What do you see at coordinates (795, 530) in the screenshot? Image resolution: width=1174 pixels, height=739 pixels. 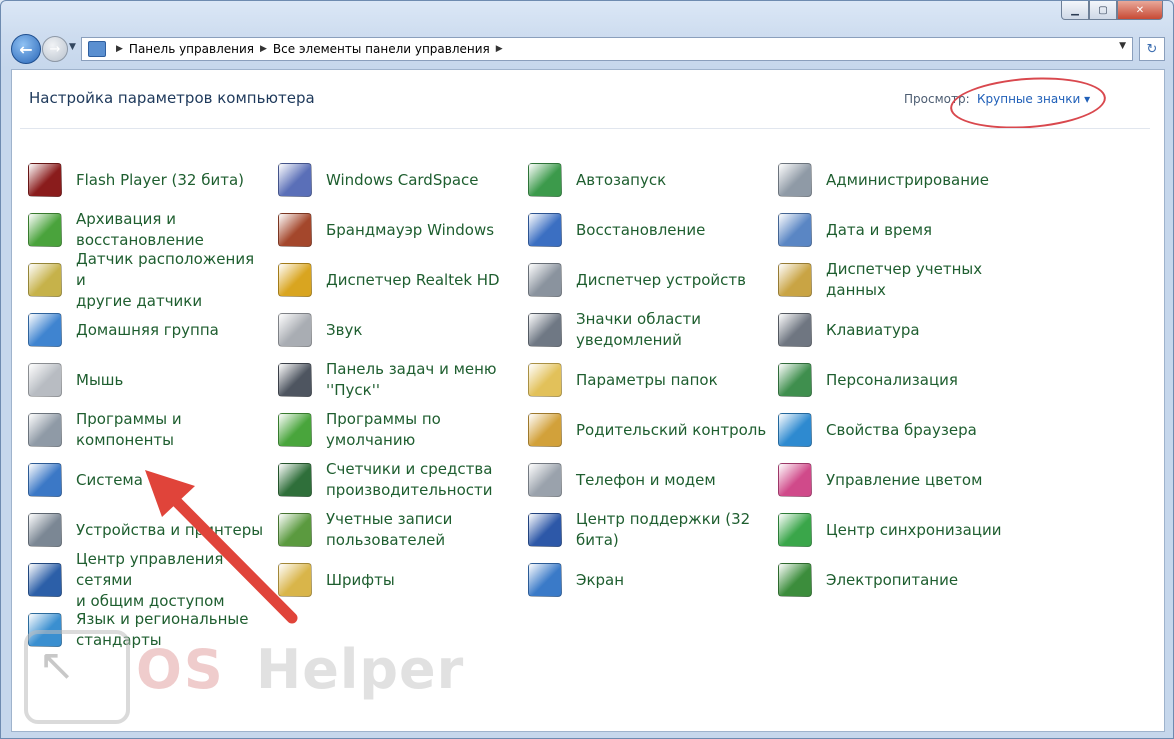 I see `sync-center-icon` at bounding box center [795, 530].